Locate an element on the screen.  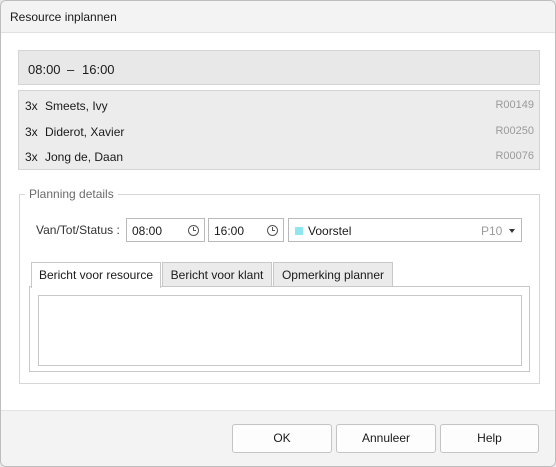
resource-name: Jong de, Daan is located at coordinates (84, 157).